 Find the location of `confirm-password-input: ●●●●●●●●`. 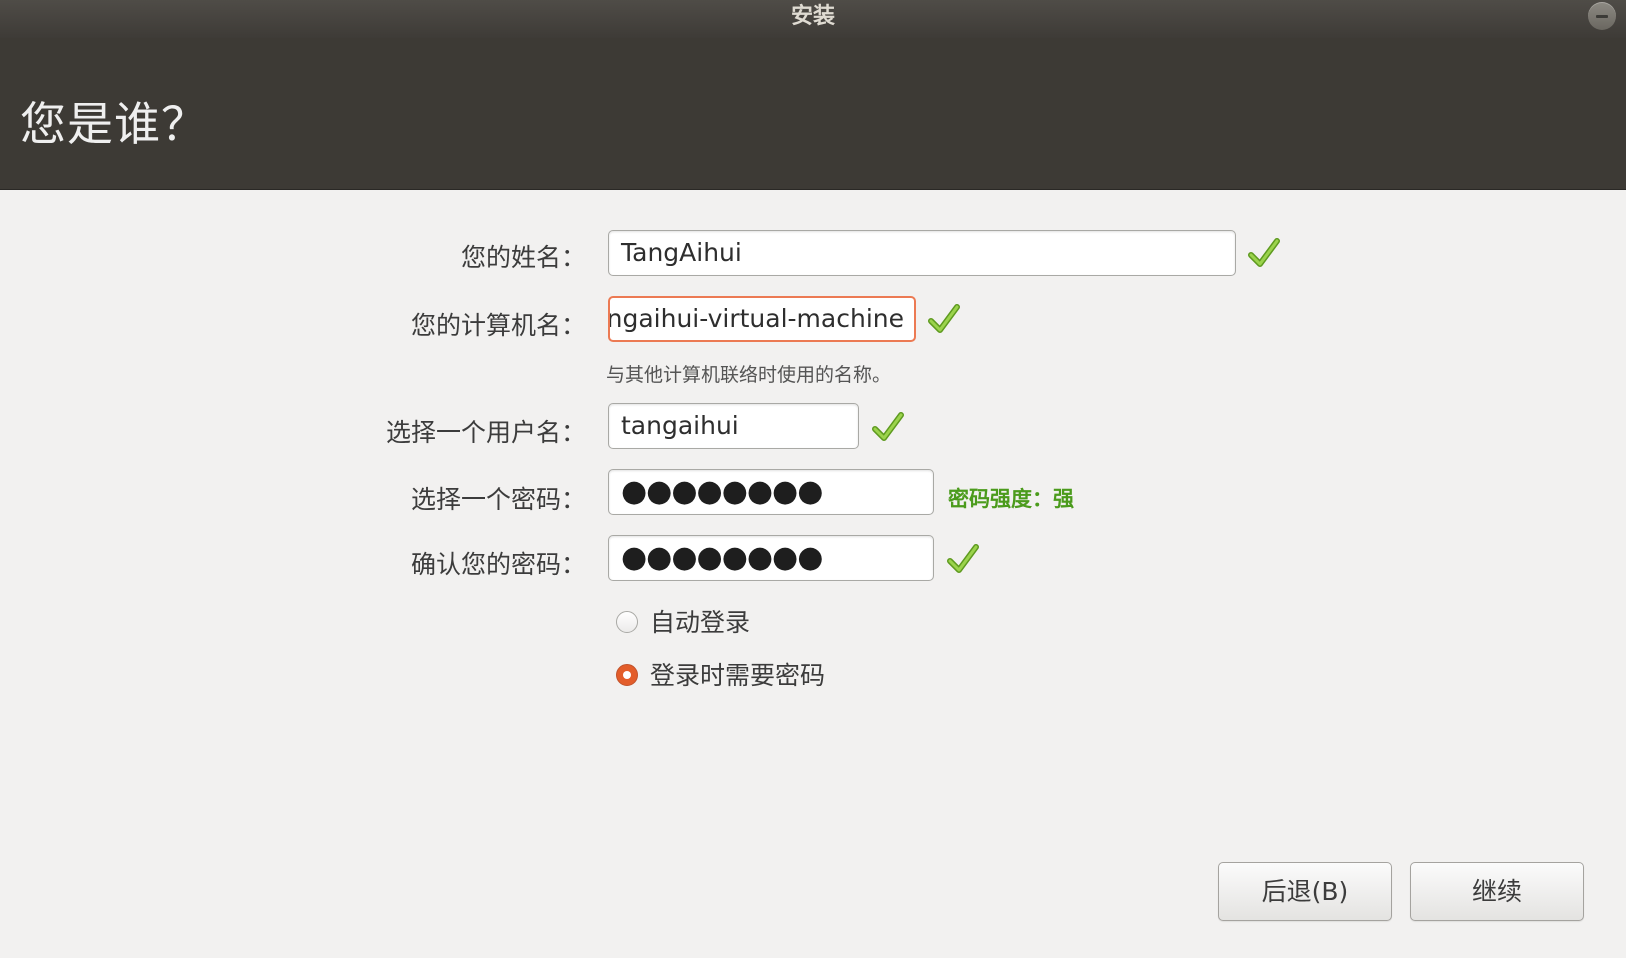

confirm-password-input: ●●●●●●●● is located at coordinates (771, 558).